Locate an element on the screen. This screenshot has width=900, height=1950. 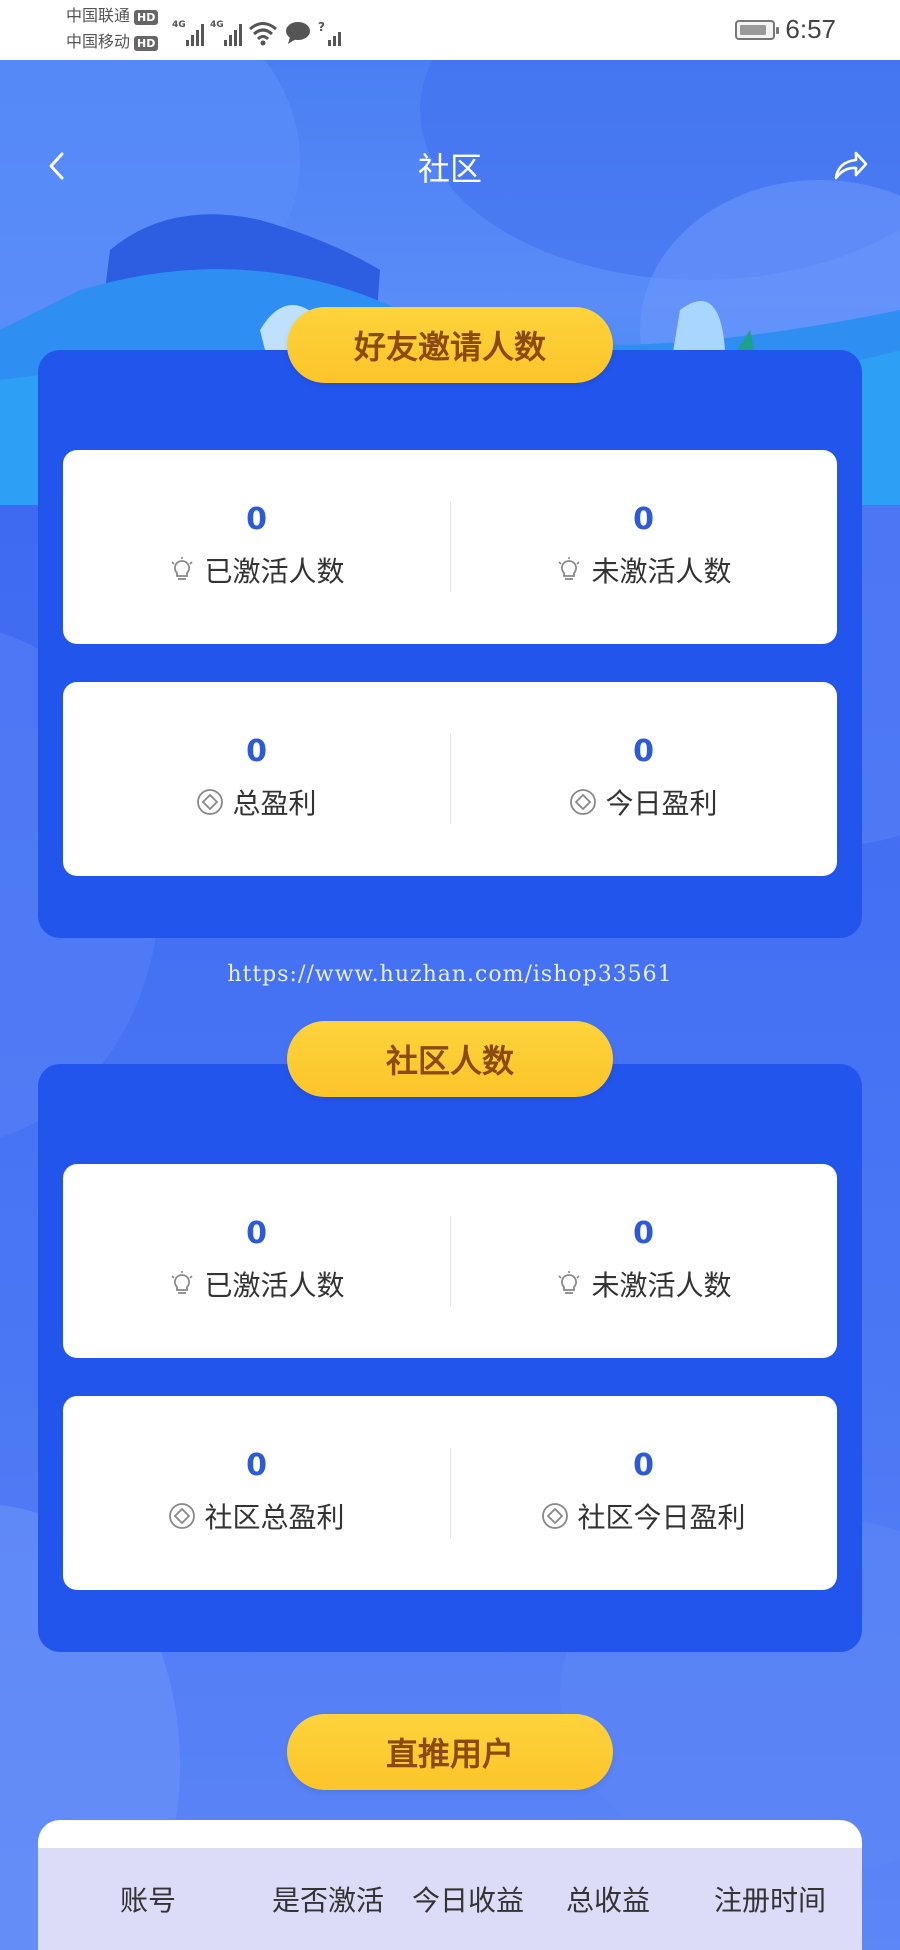
watermark-url: https://www.huzhan.com/ishop33561 is located at coordinates (450, 974).